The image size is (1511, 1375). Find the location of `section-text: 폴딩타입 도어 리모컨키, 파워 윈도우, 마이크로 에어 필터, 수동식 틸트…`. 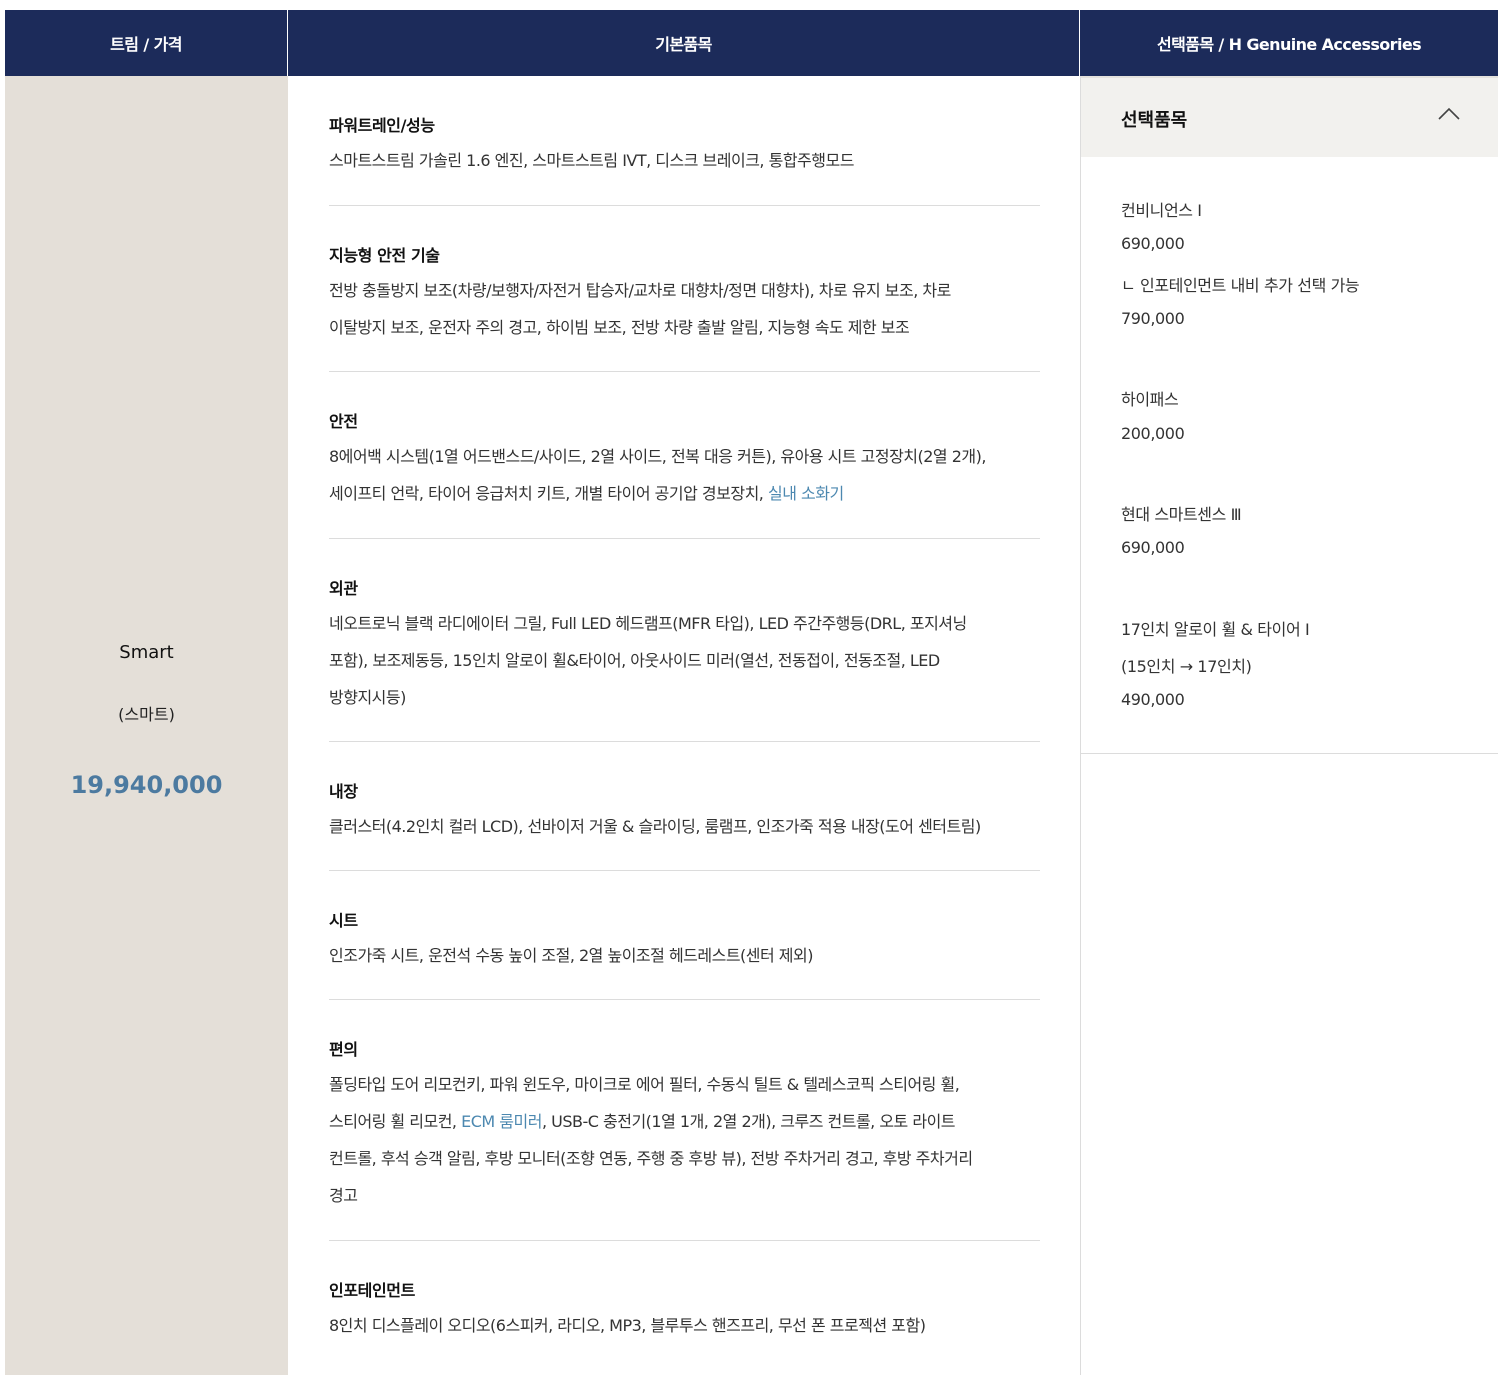

section-text: 폴딩타입 도어 리모컨키, 파워 윈도우, 마이크로 에어 필터, 수동식 틸트… is located at coordinates (644, 1084).